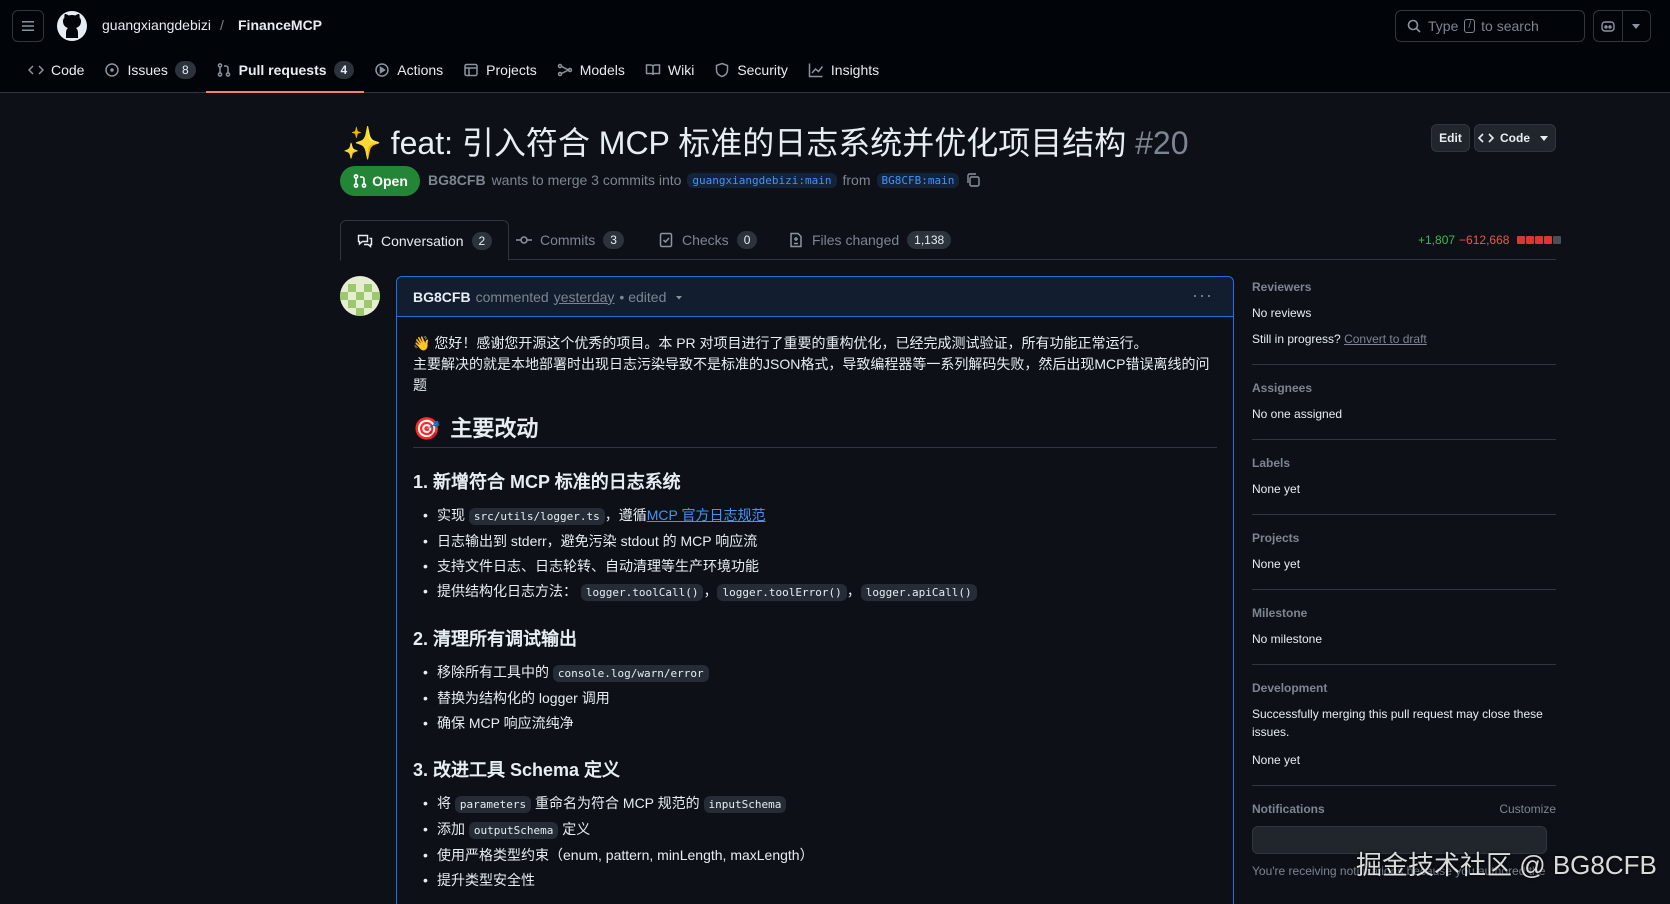 This screenshot has height=904, width=1670. What do you see at coordinates (1404, 560) in the screenshot?
I see `sidebar-projects: Projects None yet` at bounding box center [1404, 560].